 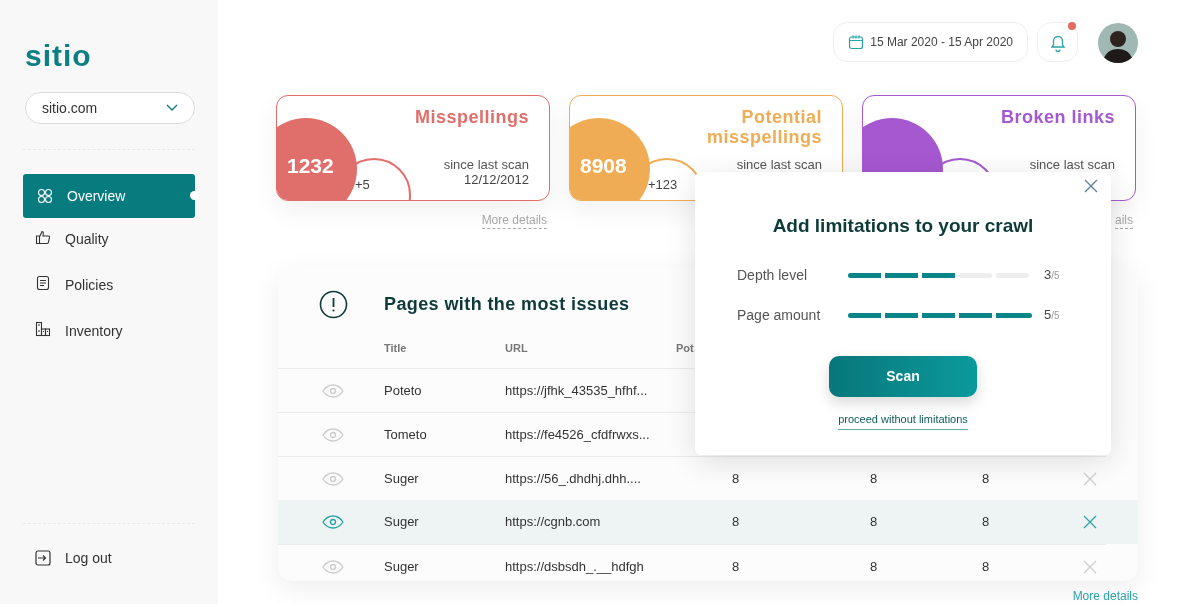 I want to click on card-title: Potential misspellings, so click(x=763, y=127).